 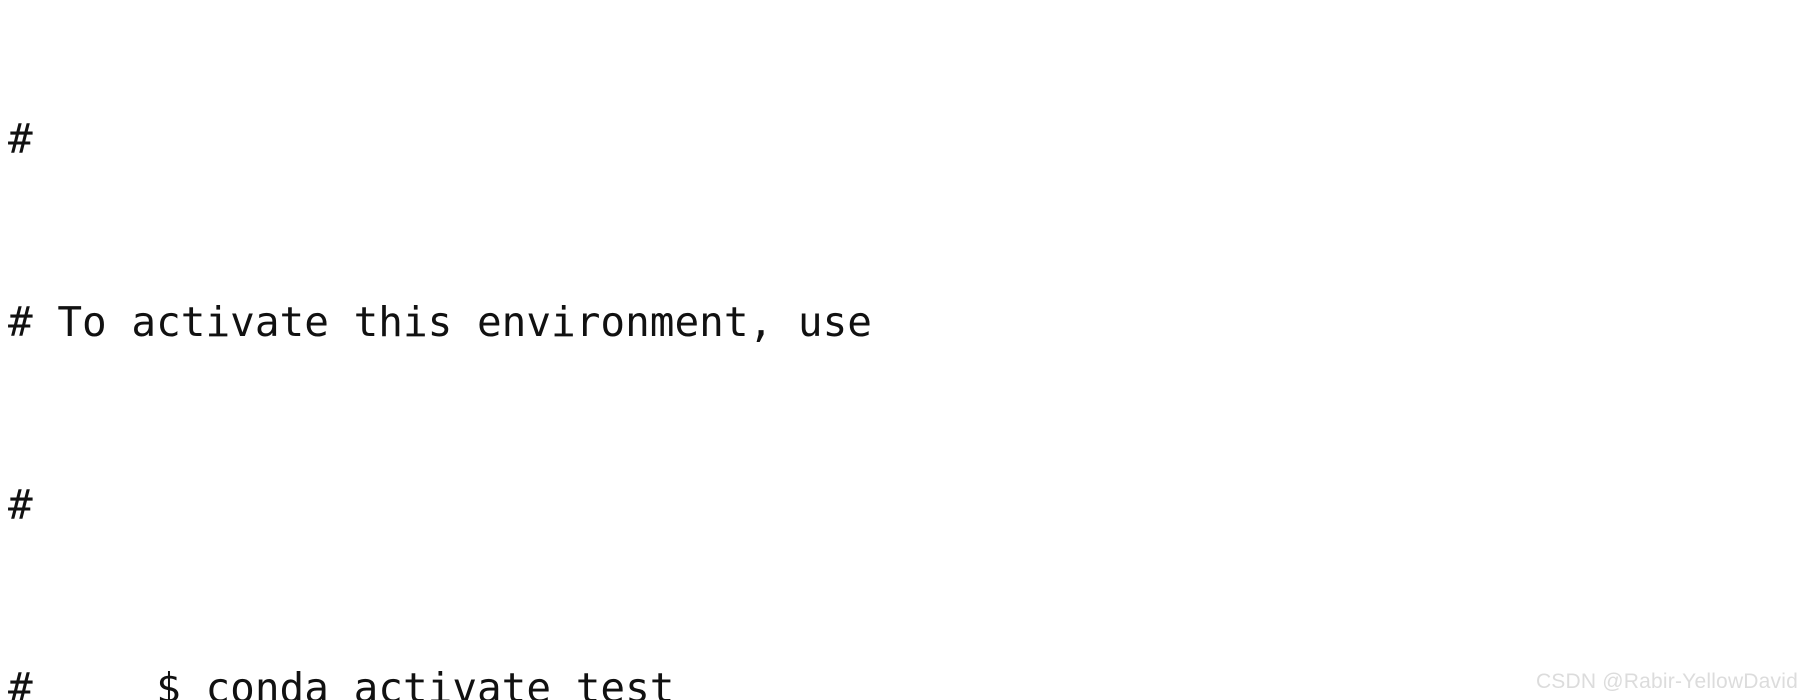 What do you see at coordinates (440, 322) in the screenshot?
I see `terminal-line: # To activate this environment, use` at bounding box center [440, 322].